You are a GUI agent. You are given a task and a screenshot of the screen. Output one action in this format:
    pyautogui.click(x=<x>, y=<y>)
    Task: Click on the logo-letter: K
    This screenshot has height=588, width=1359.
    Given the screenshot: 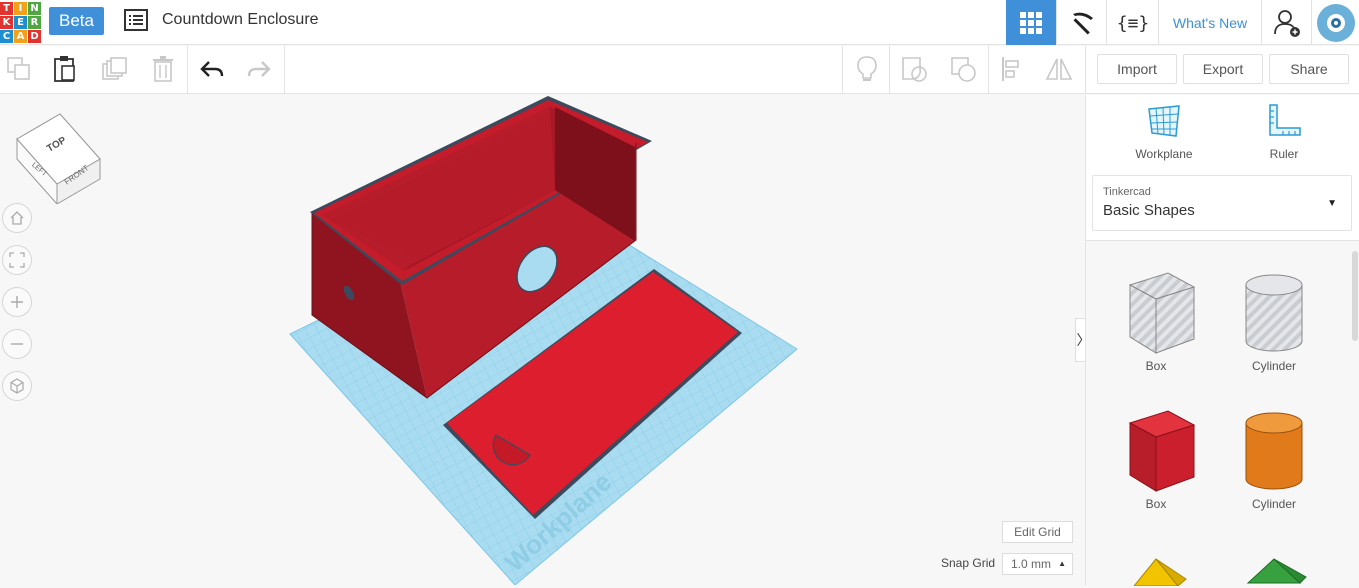 What is the action you would take?
    pyautogui.click(x=6, y=22)
    